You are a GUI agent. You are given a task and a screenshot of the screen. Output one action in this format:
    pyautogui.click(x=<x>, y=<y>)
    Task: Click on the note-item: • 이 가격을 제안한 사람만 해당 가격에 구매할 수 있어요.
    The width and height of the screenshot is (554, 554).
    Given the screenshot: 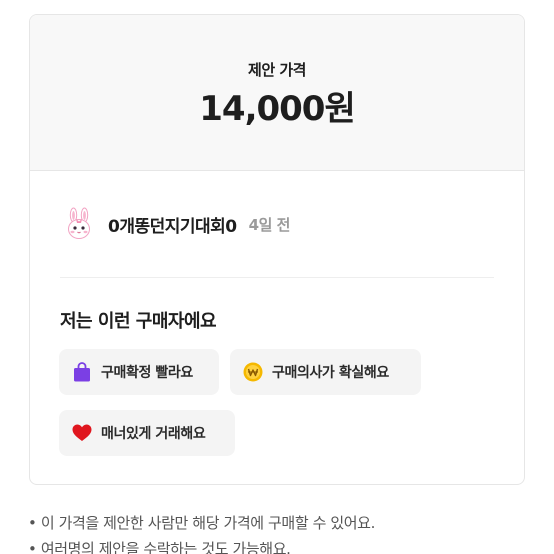 What is the action you would take?
    pyautogui.click(x=201, y=523)
    